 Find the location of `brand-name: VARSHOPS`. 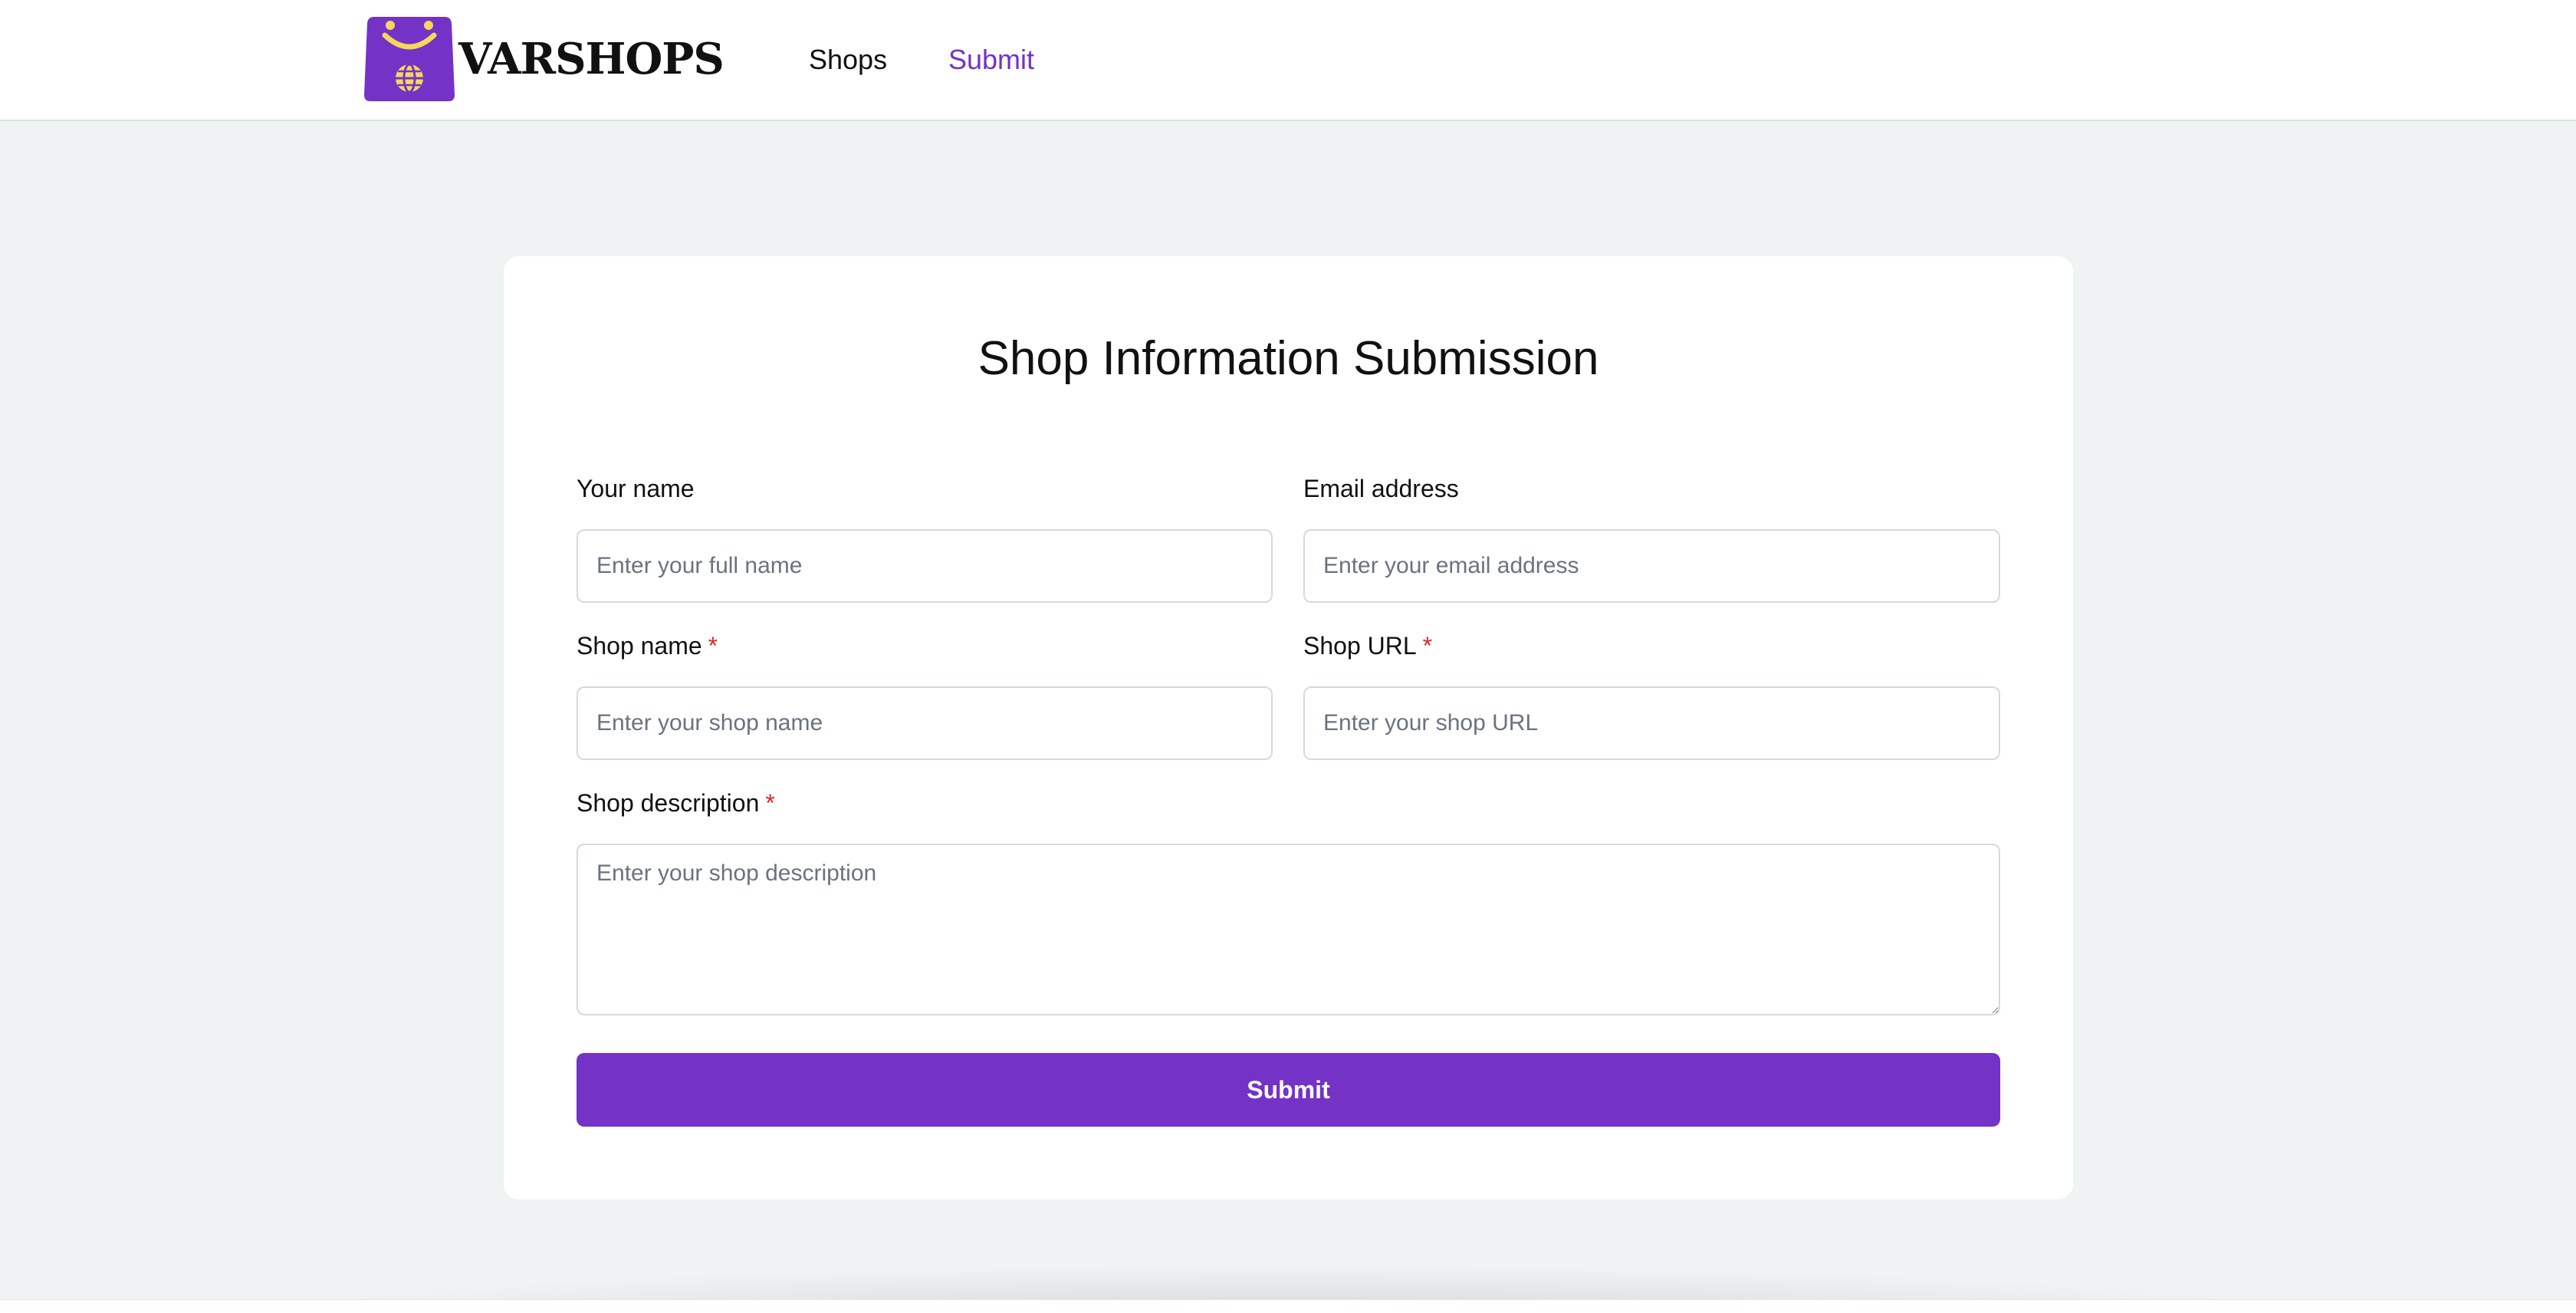

brand-name: VARSHOPS is located at coordinates (591, 59).